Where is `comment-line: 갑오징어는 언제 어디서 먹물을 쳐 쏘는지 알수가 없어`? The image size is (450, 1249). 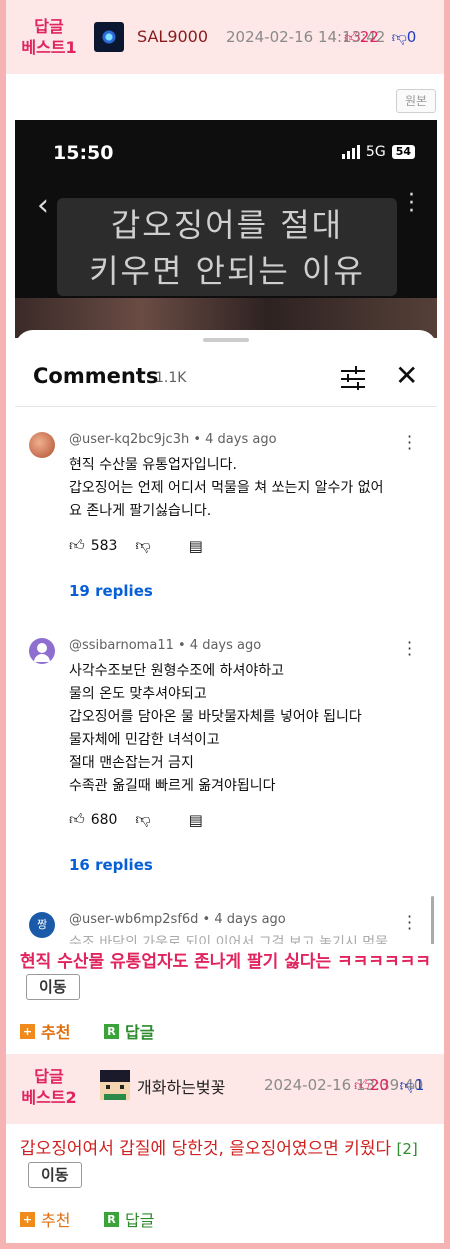 comment-line: 갑오징어는 언제 어디서 먹물을 쳐 쏘는지 알수가 없어 is located at coordinates (226, 488).